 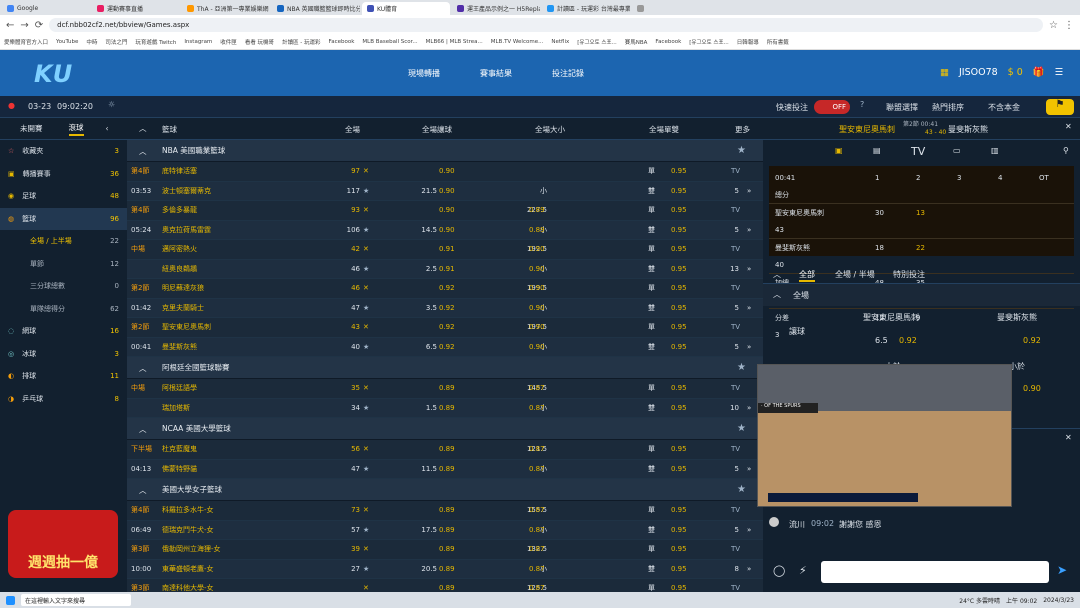 I want to click on ou-small-odd: 0.90, so click(x=1032, y=388).